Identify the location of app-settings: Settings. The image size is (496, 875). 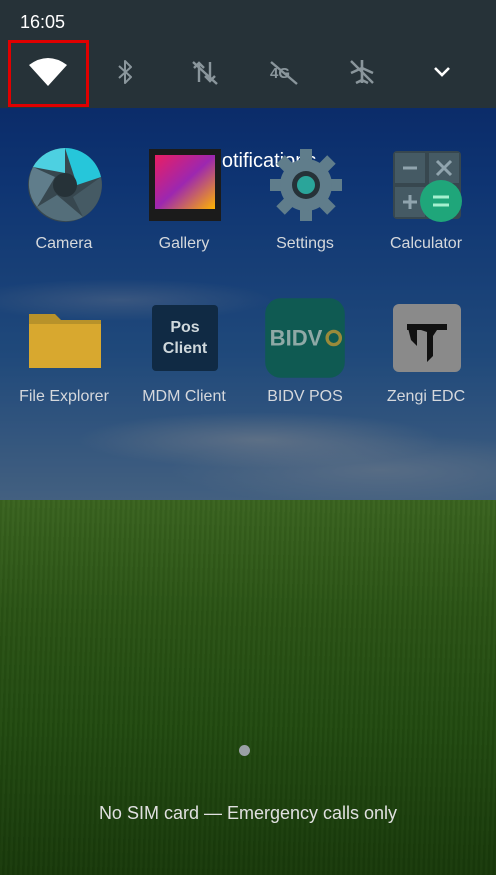
(305, 212).